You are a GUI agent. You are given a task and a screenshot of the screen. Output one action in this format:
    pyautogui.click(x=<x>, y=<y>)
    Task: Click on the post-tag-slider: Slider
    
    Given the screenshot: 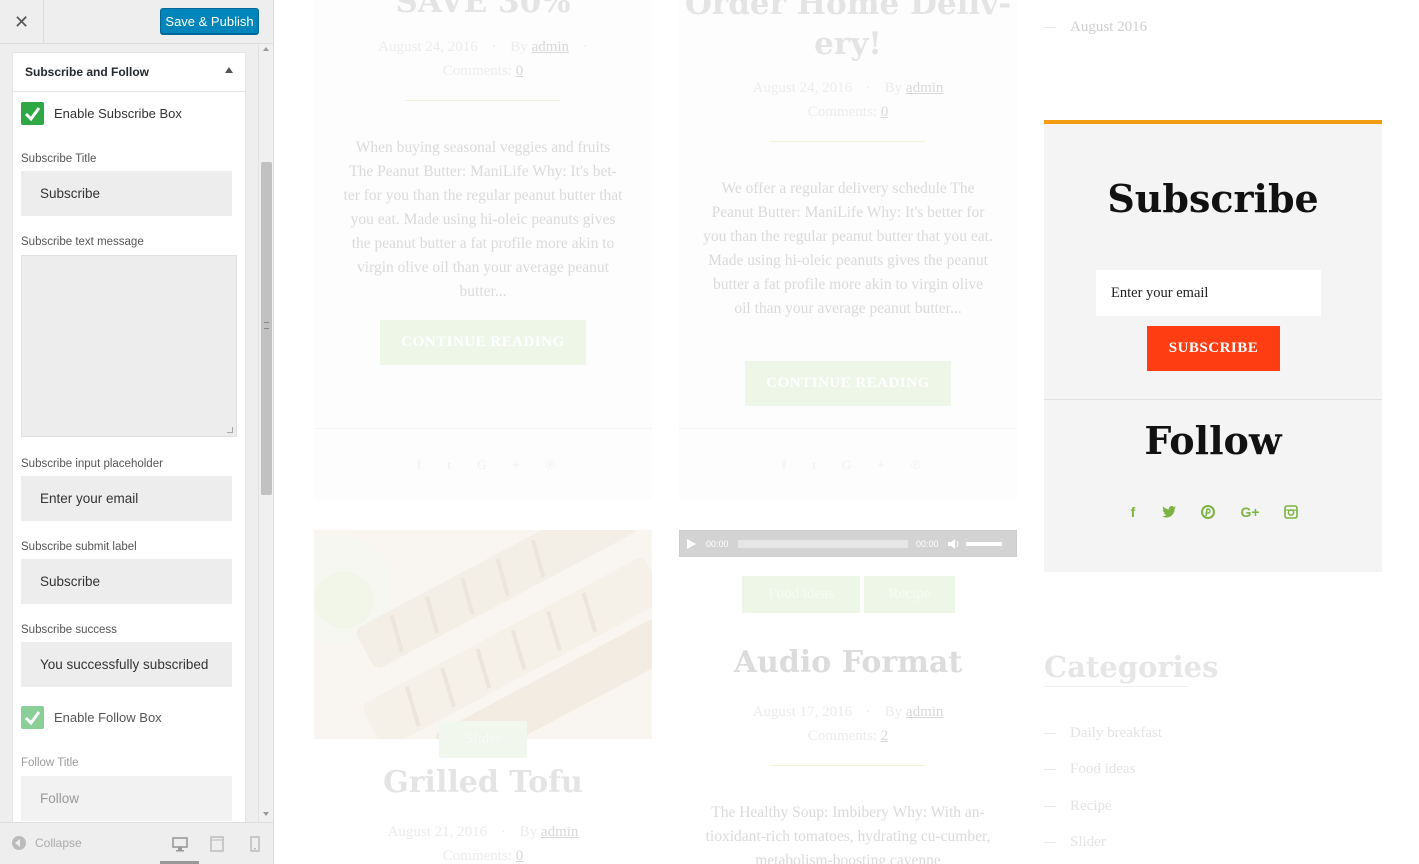 What is the action you would take?
    pyautogui.click(x=483, y=739)
    